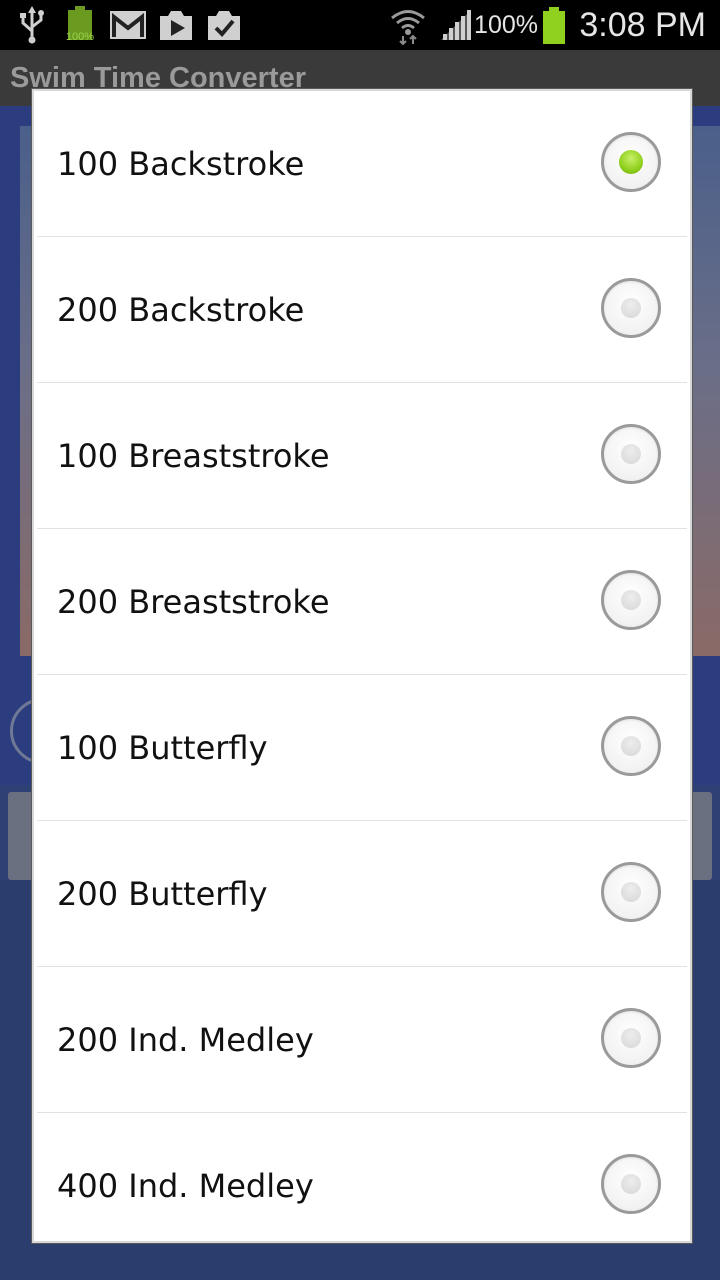 This screenshot has height=1280, width=720. Describe the element at coordinates (362, 748) in the screenshot. I see `option-100-butterfly: 100 Butterfly` at that location.